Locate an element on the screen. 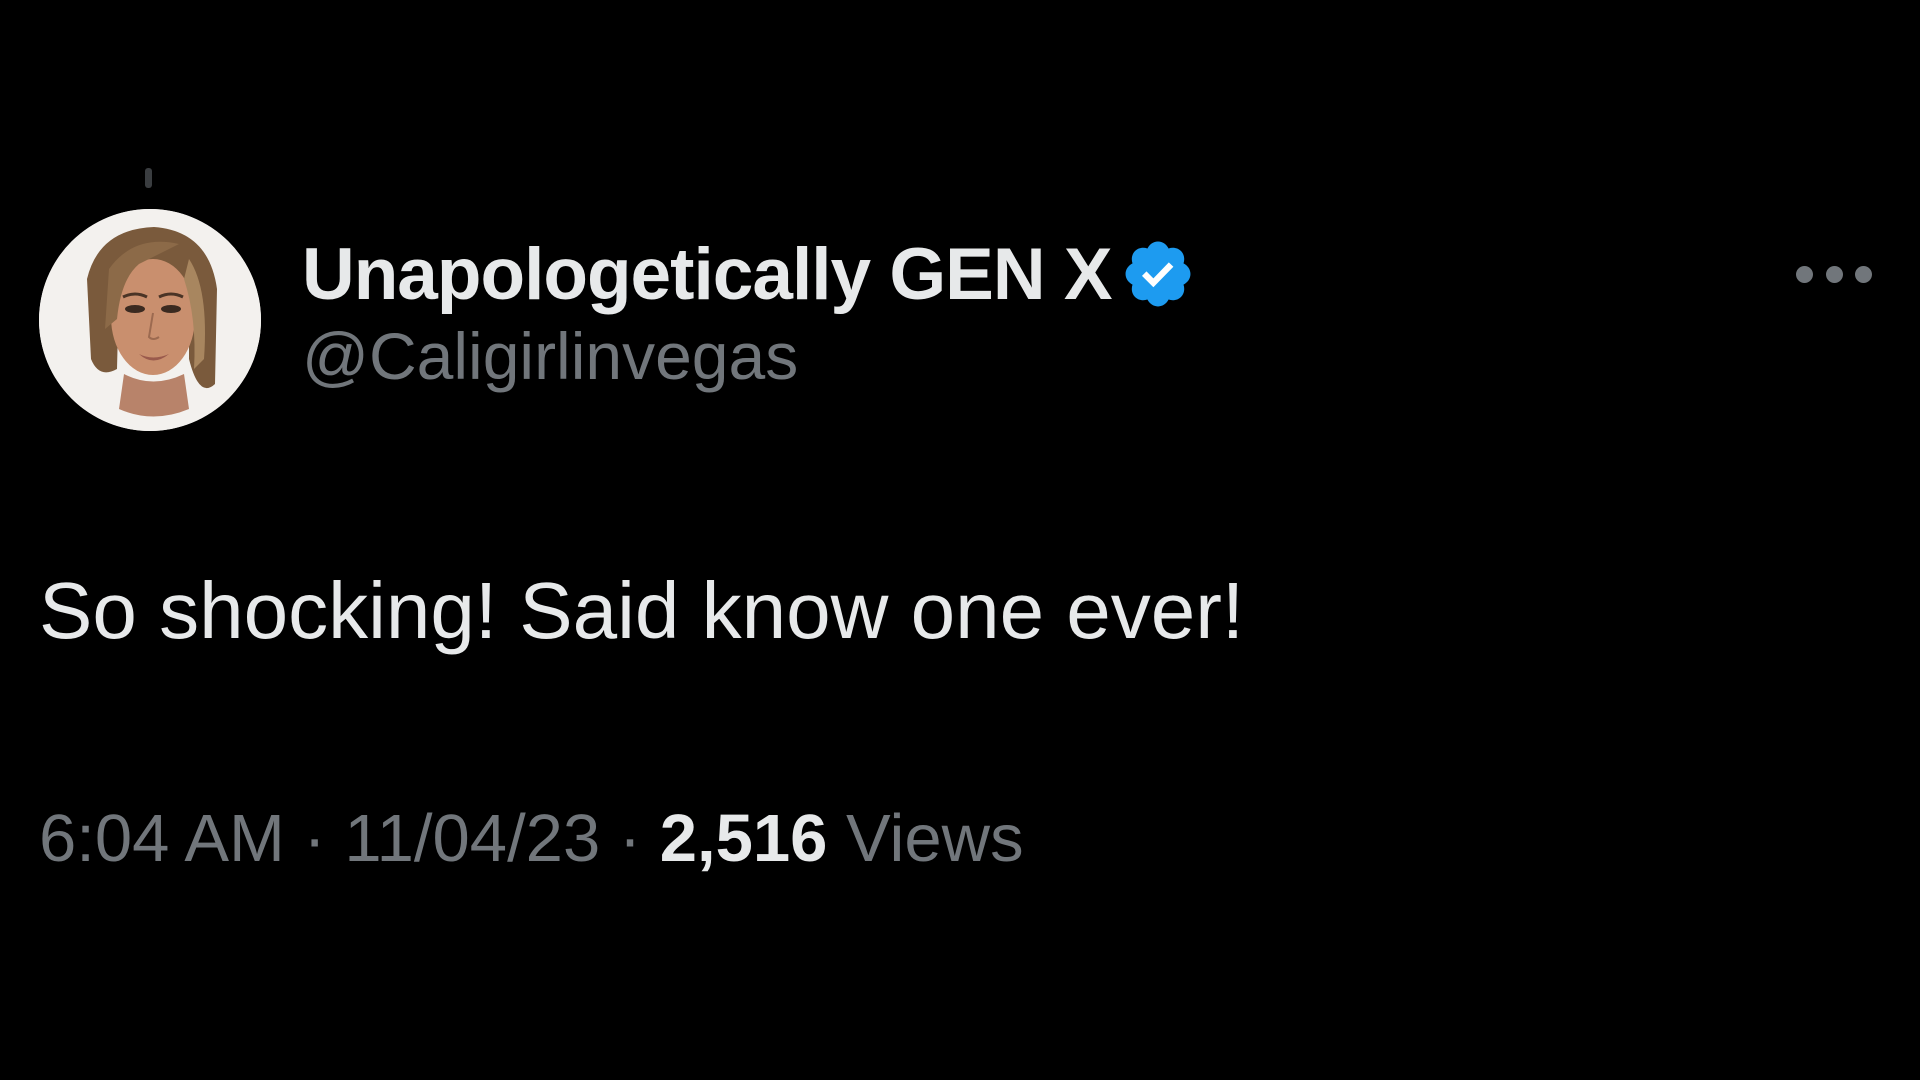 Image resolution: width=1920 pixels, height=1080 pixels. author-handle: @Caligirlinvegas is located at coordinates (749, 356).